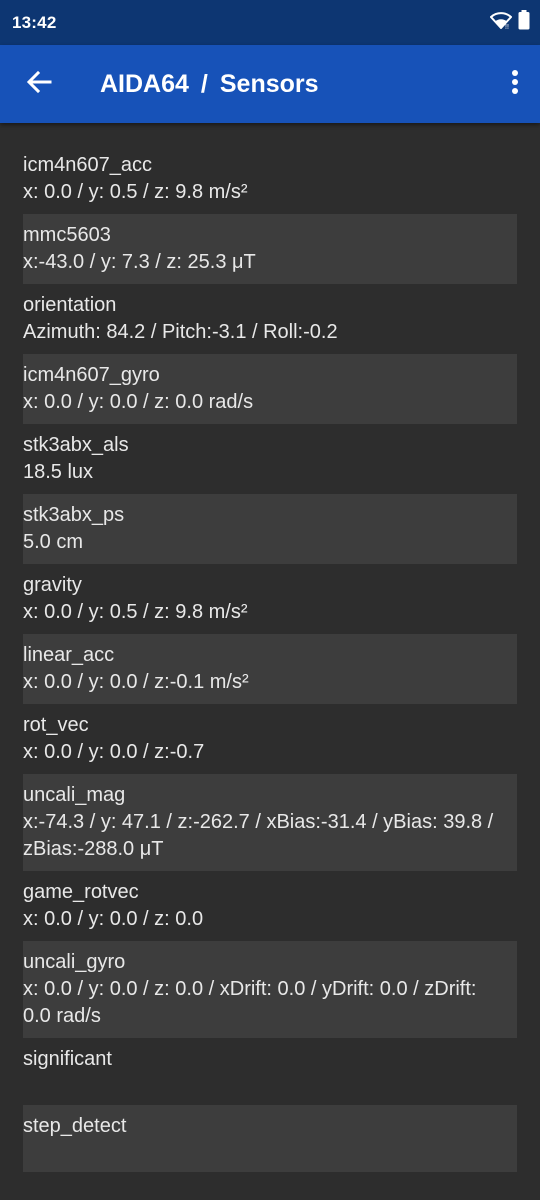  What do you see at coordinates (113, 919) in the screenshot?
I see `sensor-value: x: 0.0 / y: 0.0 / z: 0.0` at bounding box center [113, 919].